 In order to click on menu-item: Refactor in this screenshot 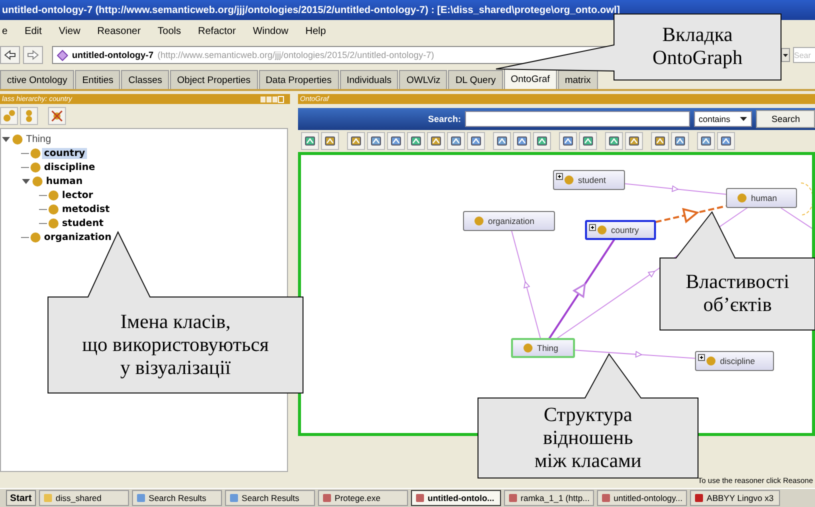, I will do `click(217, 31)`.